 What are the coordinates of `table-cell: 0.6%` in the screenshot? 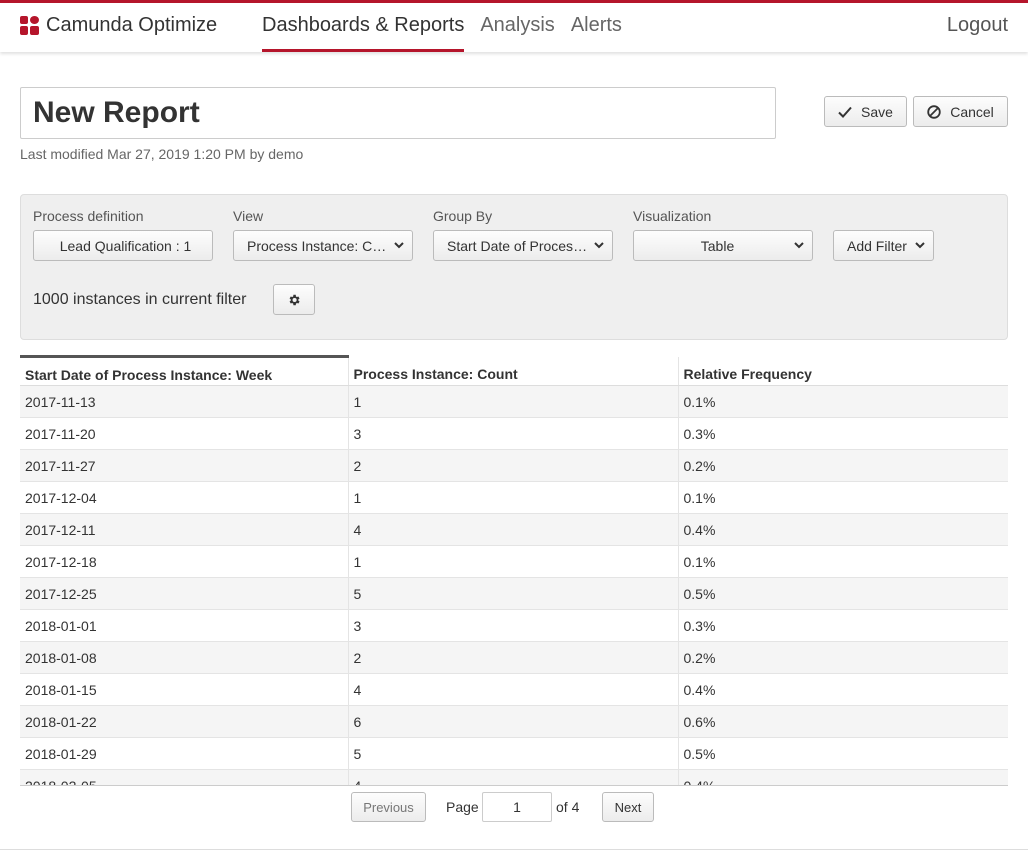 It's located at (842, 721).